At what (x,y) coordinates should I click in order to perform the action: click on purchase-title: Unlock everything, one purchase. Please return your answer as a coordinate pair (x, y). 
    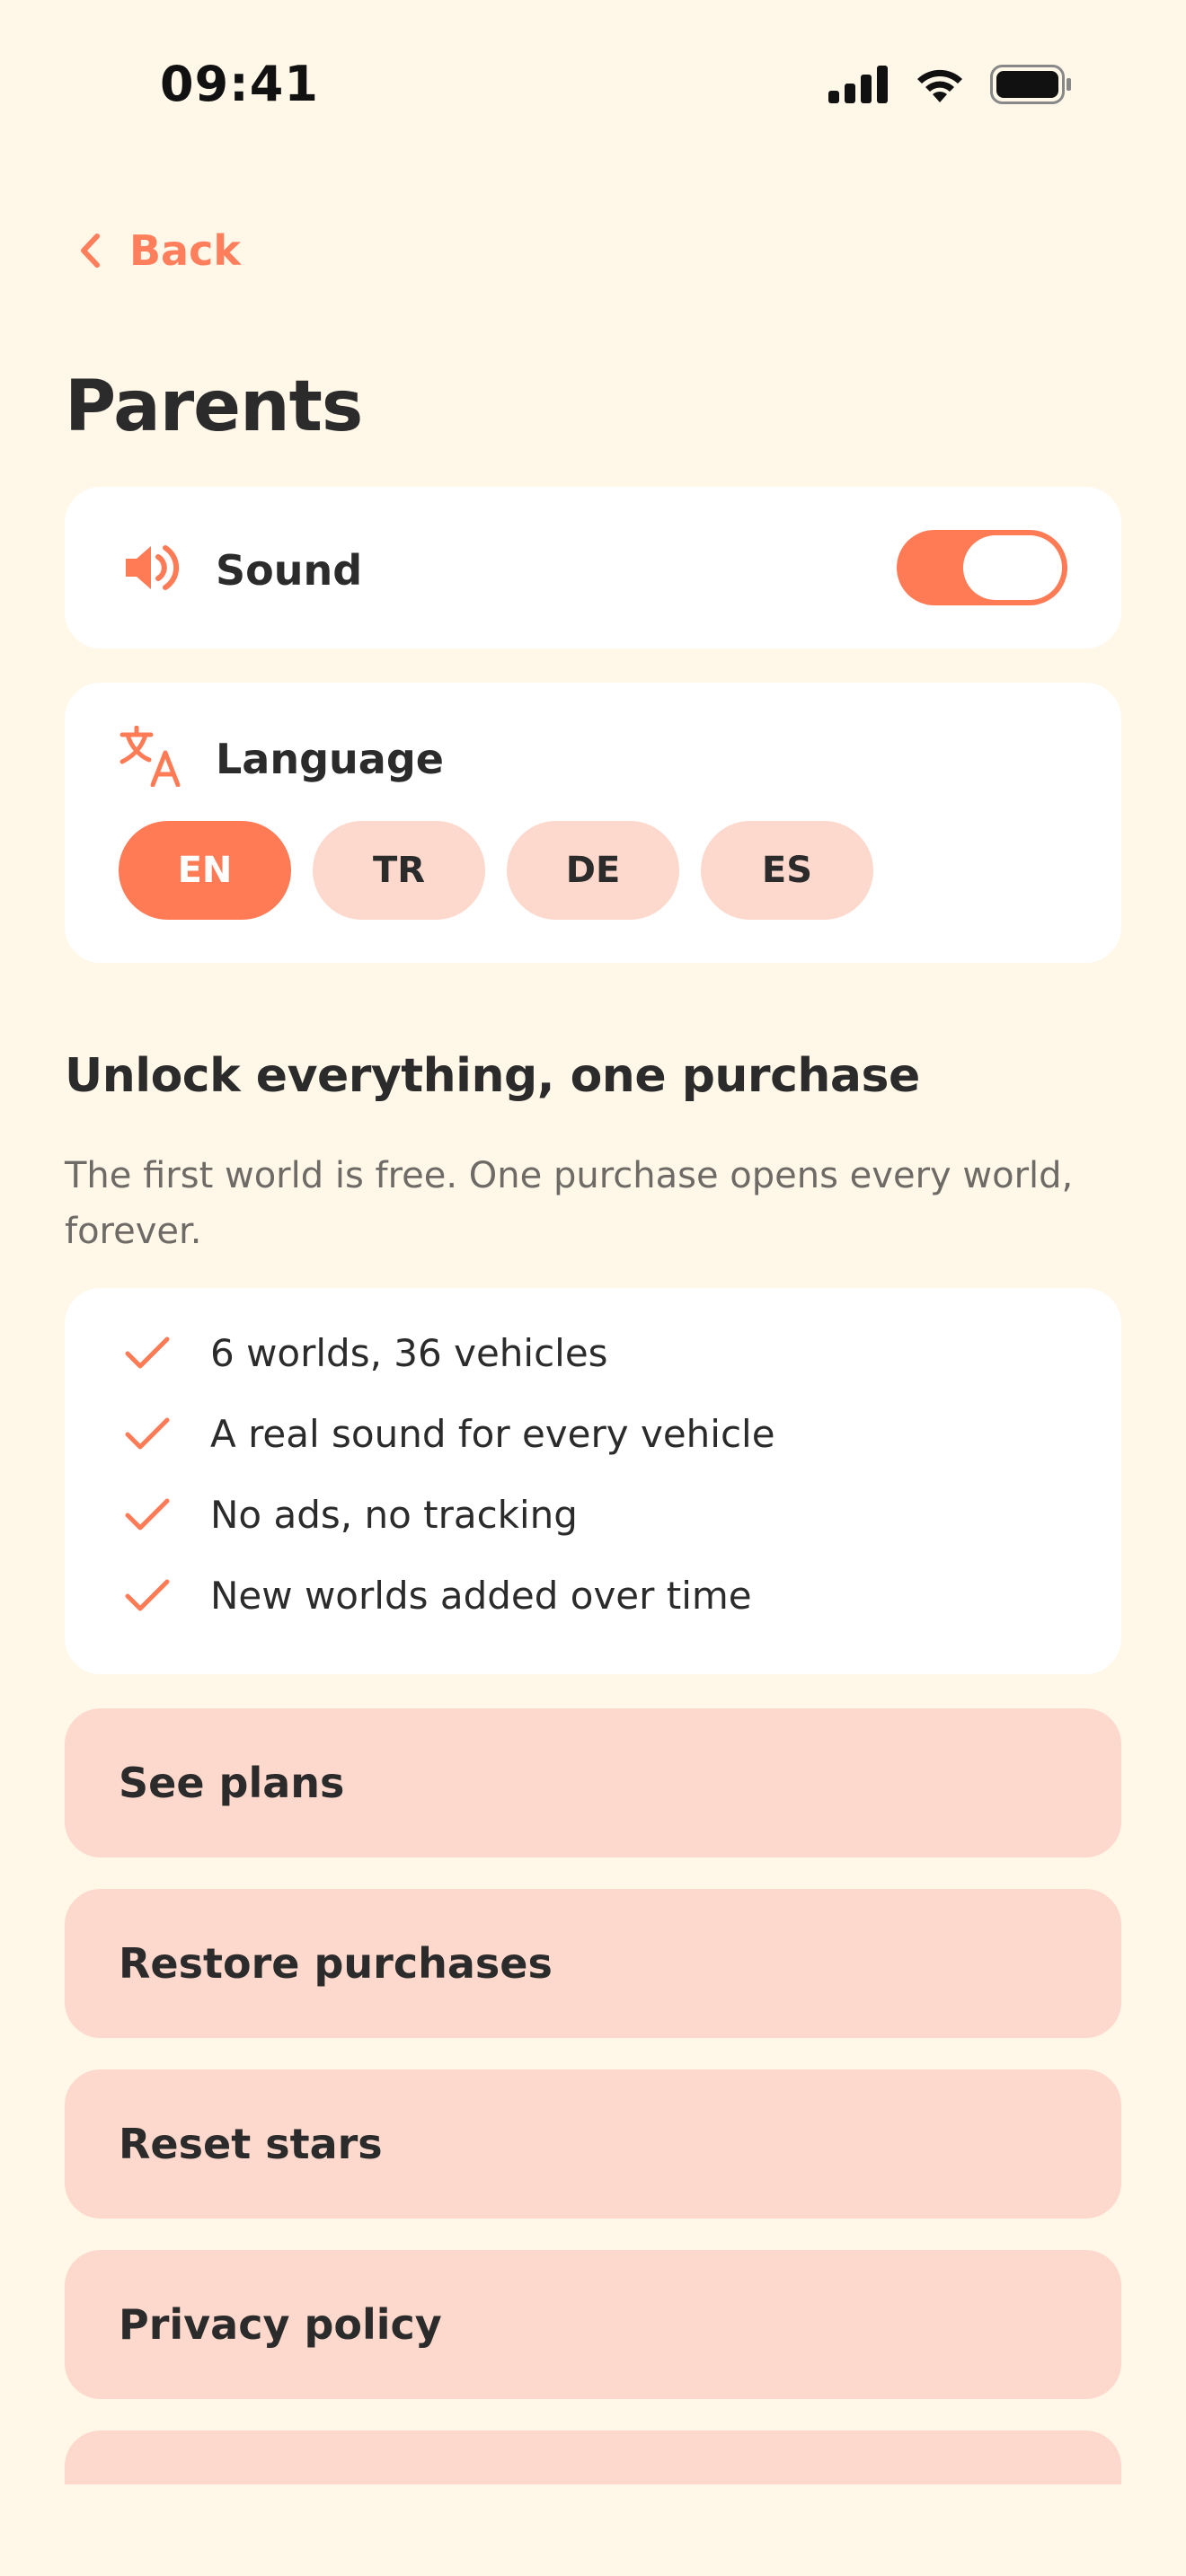
    Looking at the image, I should click on (492, 1076).